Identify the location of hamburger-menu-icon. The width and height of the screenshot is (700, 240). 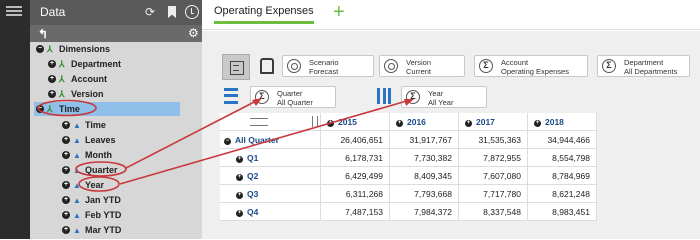
(14, 11).